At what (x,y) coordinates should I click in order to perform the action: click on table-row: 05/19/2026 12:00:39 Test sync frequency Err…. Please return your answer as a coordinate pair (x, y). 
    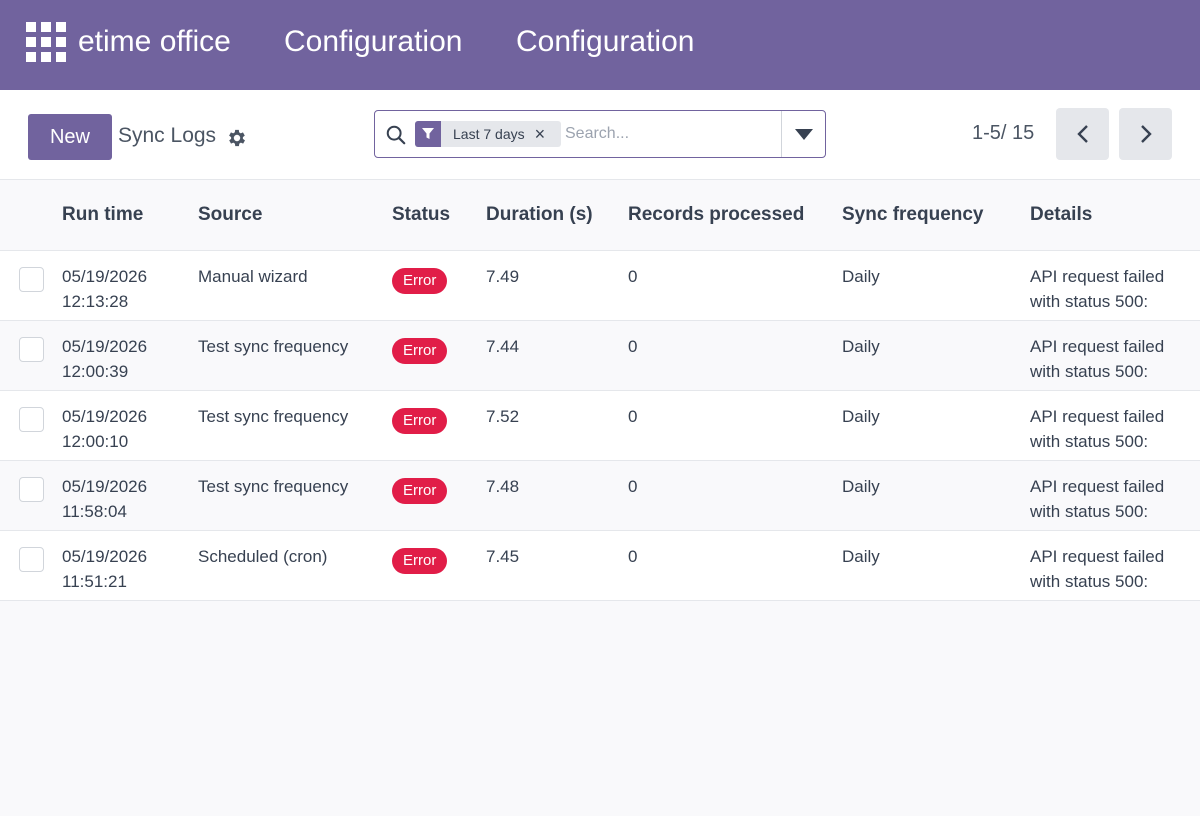
    Looking at the image, I should click on (600, 355).